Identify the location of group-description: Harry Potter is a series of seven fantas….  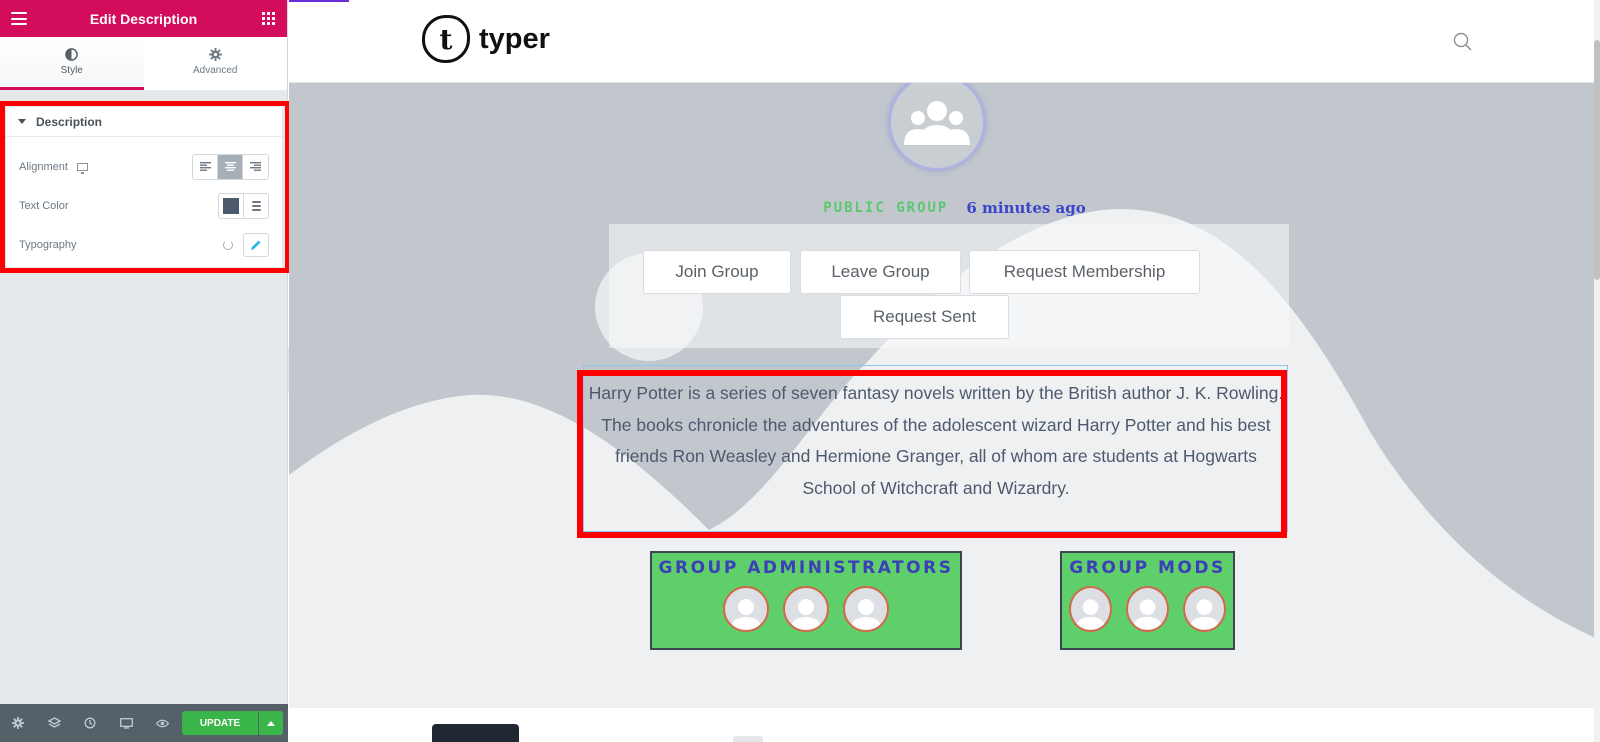
(936, 441).